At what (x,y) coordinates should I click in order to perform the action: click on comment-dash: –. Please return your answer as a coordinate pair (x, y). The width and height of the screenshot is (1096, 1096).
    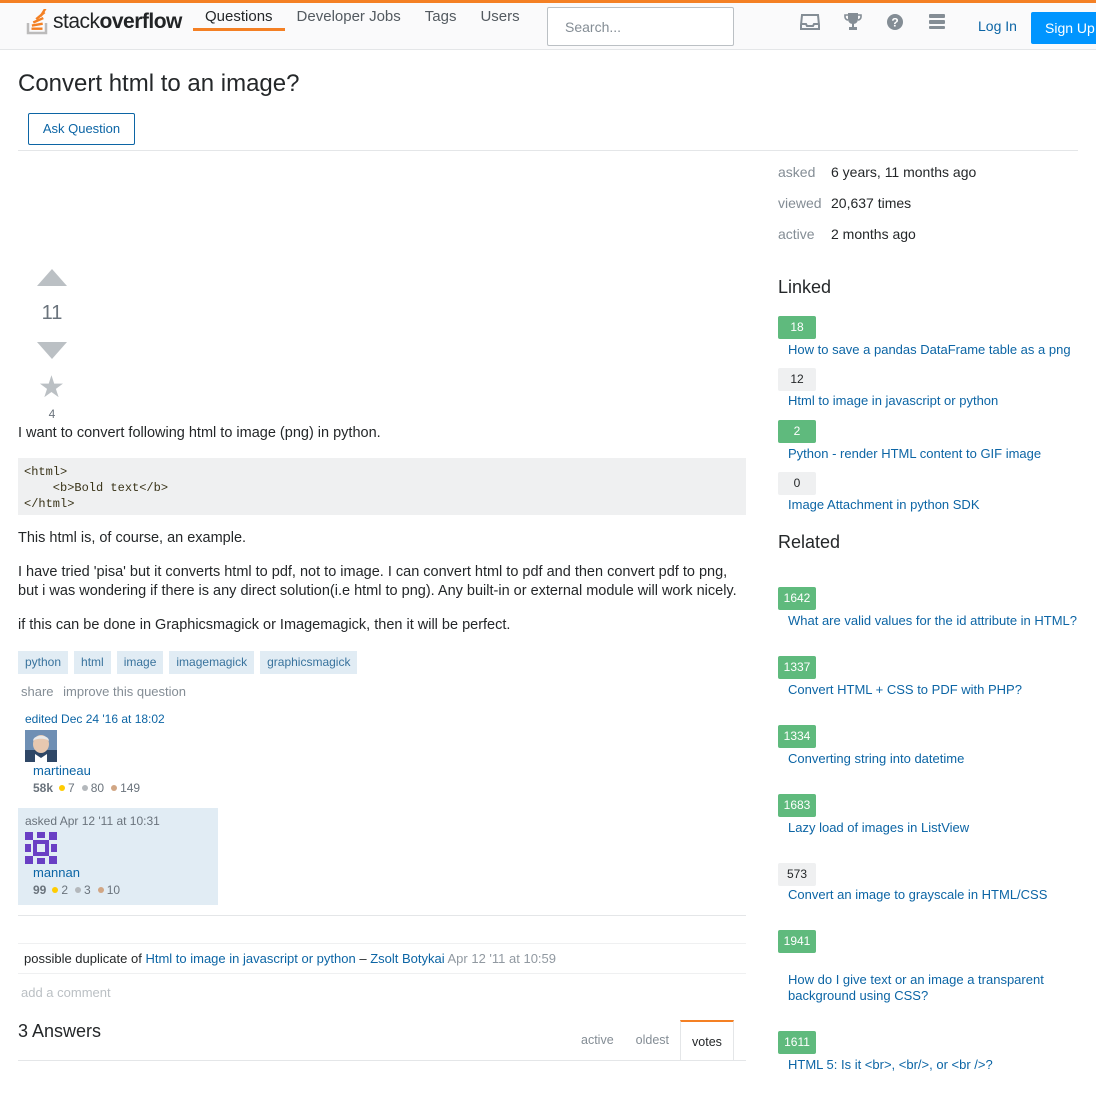
    Looking at the image, I should click on (363, 958).